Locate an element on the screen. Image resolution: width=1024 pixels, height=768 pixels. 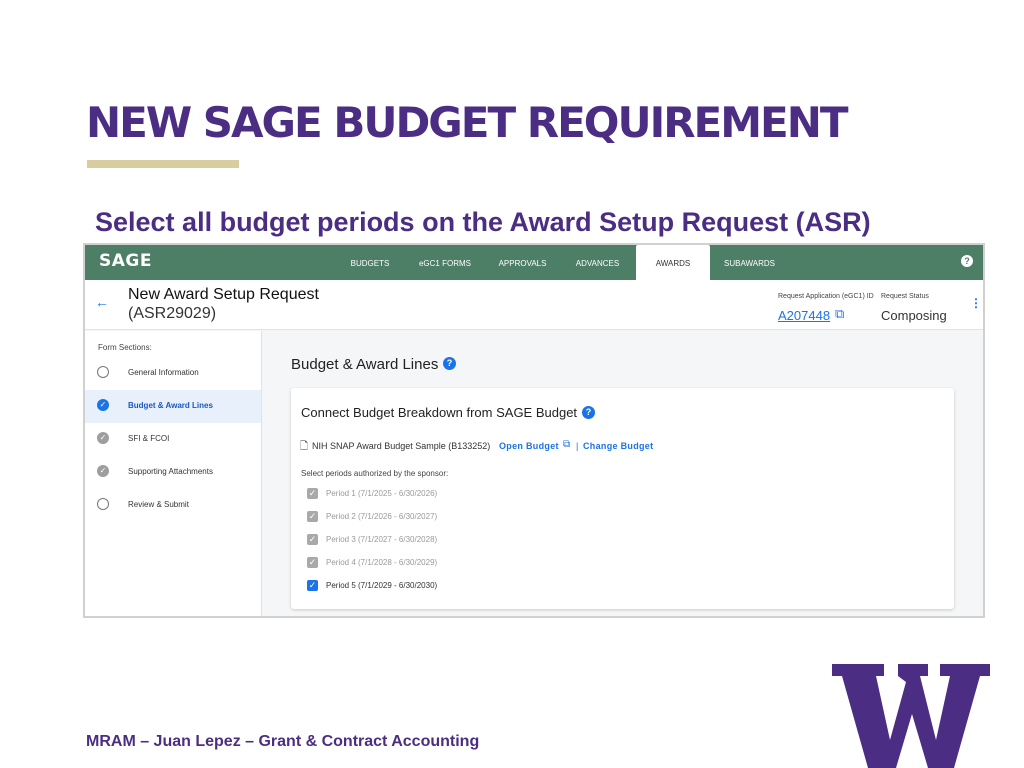
document-icon: 🗋 is located at coordinates (304, 446).